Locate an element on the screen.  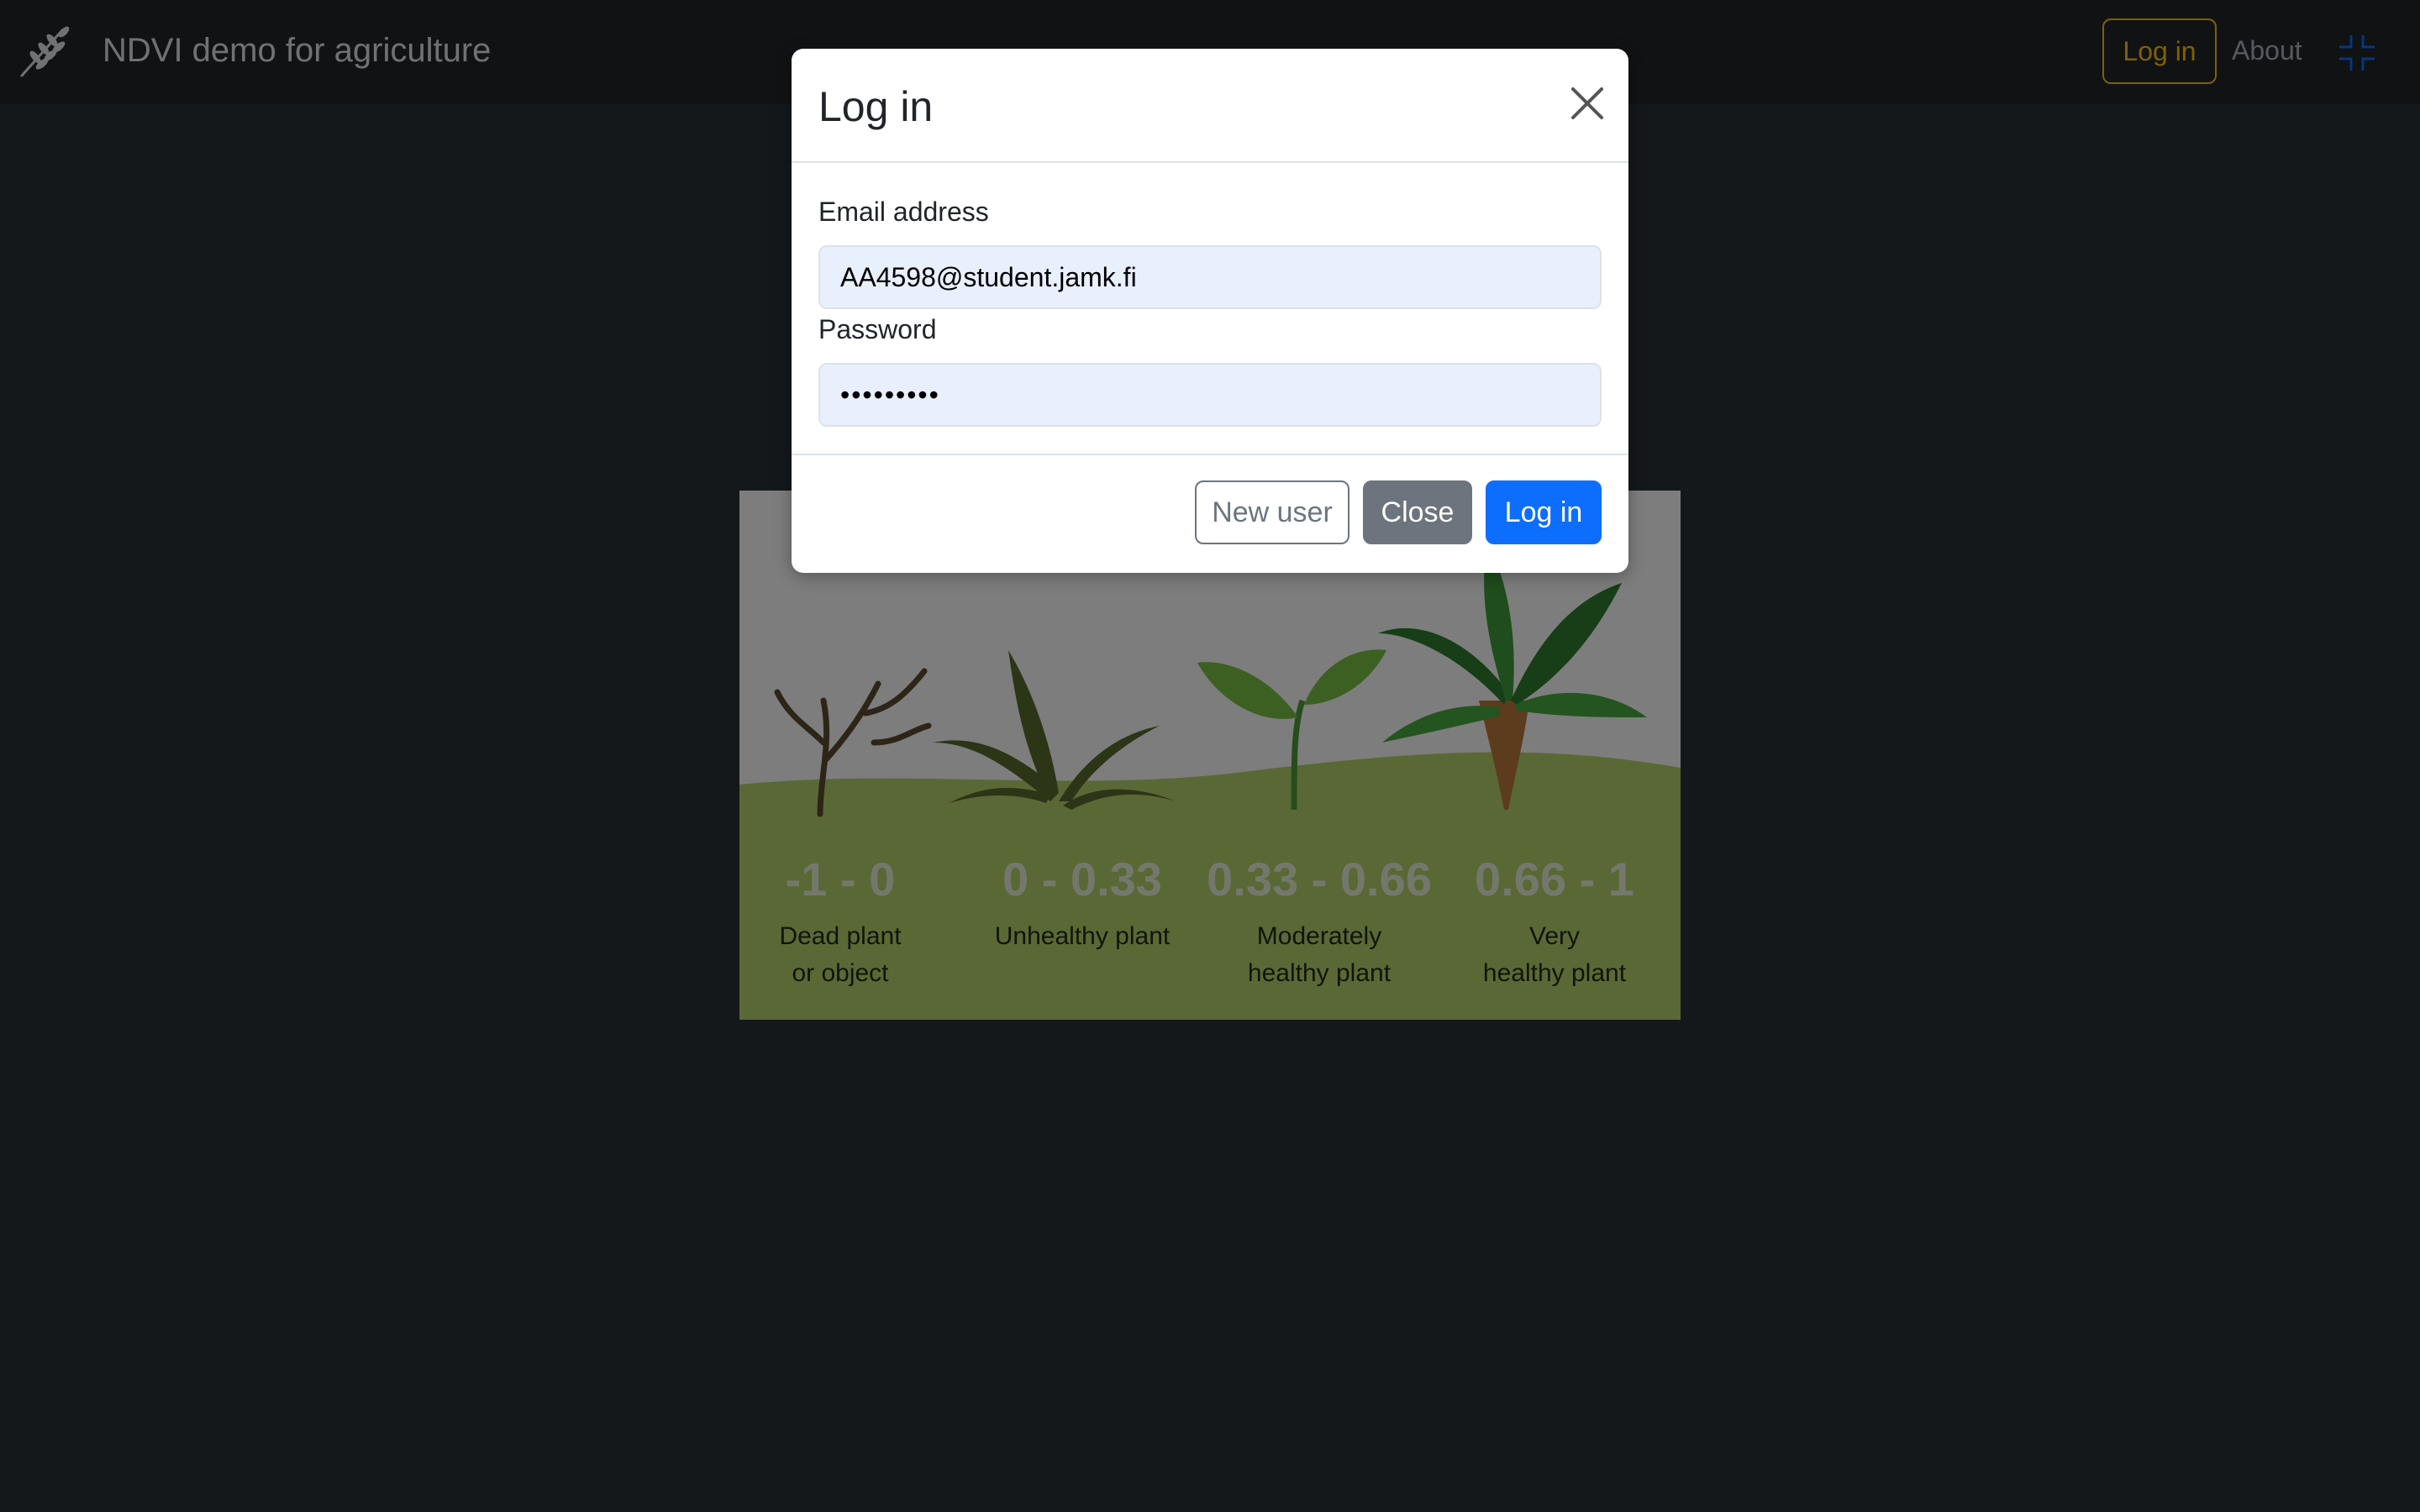
email-field is located at coordinates (1210, 277).